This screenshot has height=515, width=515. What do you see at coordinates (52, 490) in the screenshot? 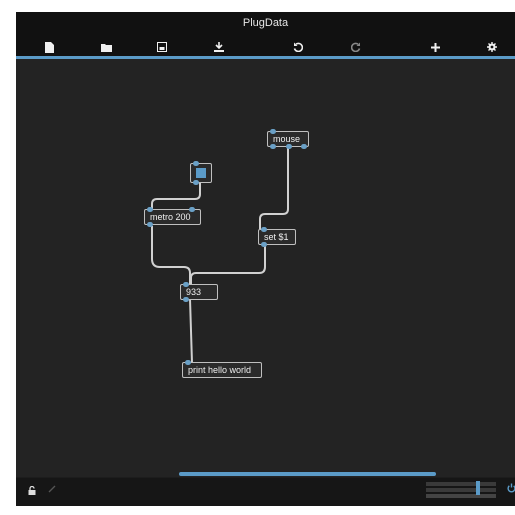
I see `pencil-icon` at bounding box center [52, 490].